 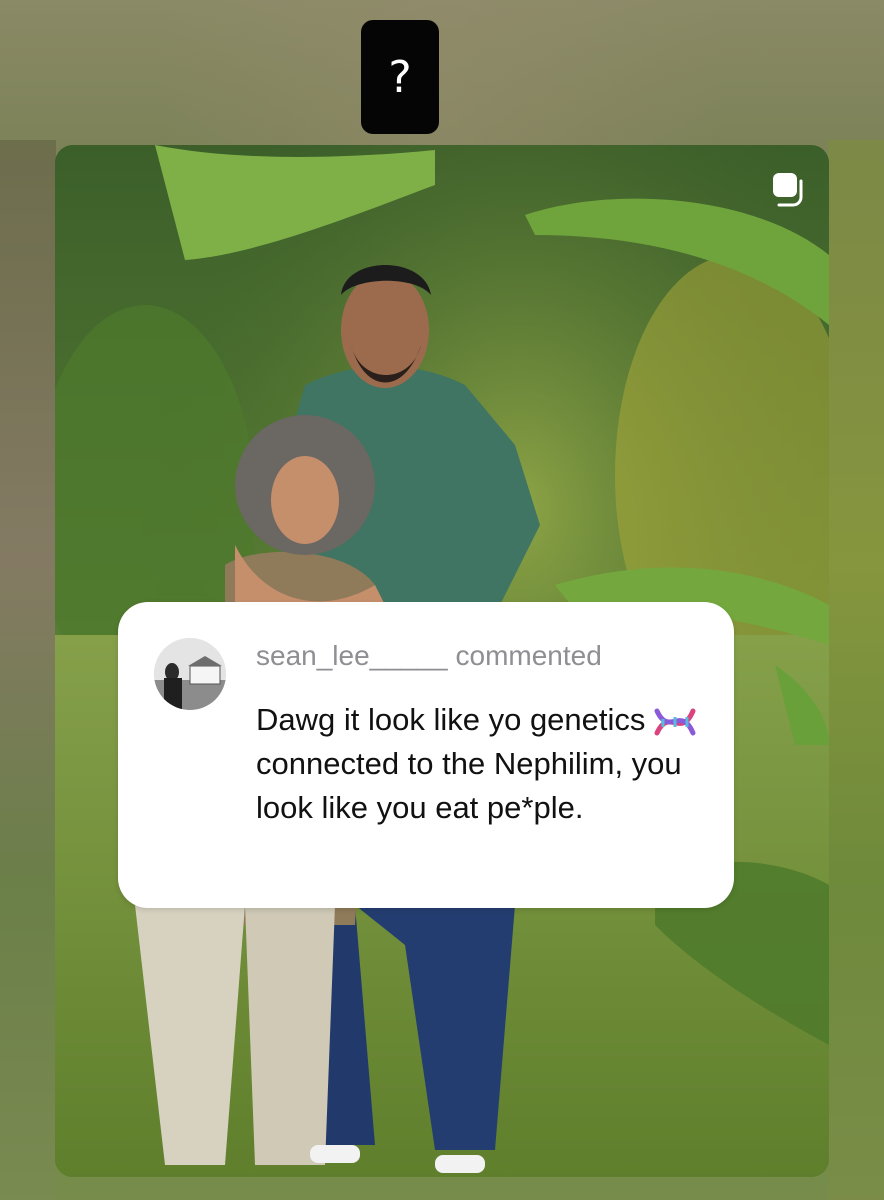 I want to click on username: sean_lee_____, so click(x=352, y=655).